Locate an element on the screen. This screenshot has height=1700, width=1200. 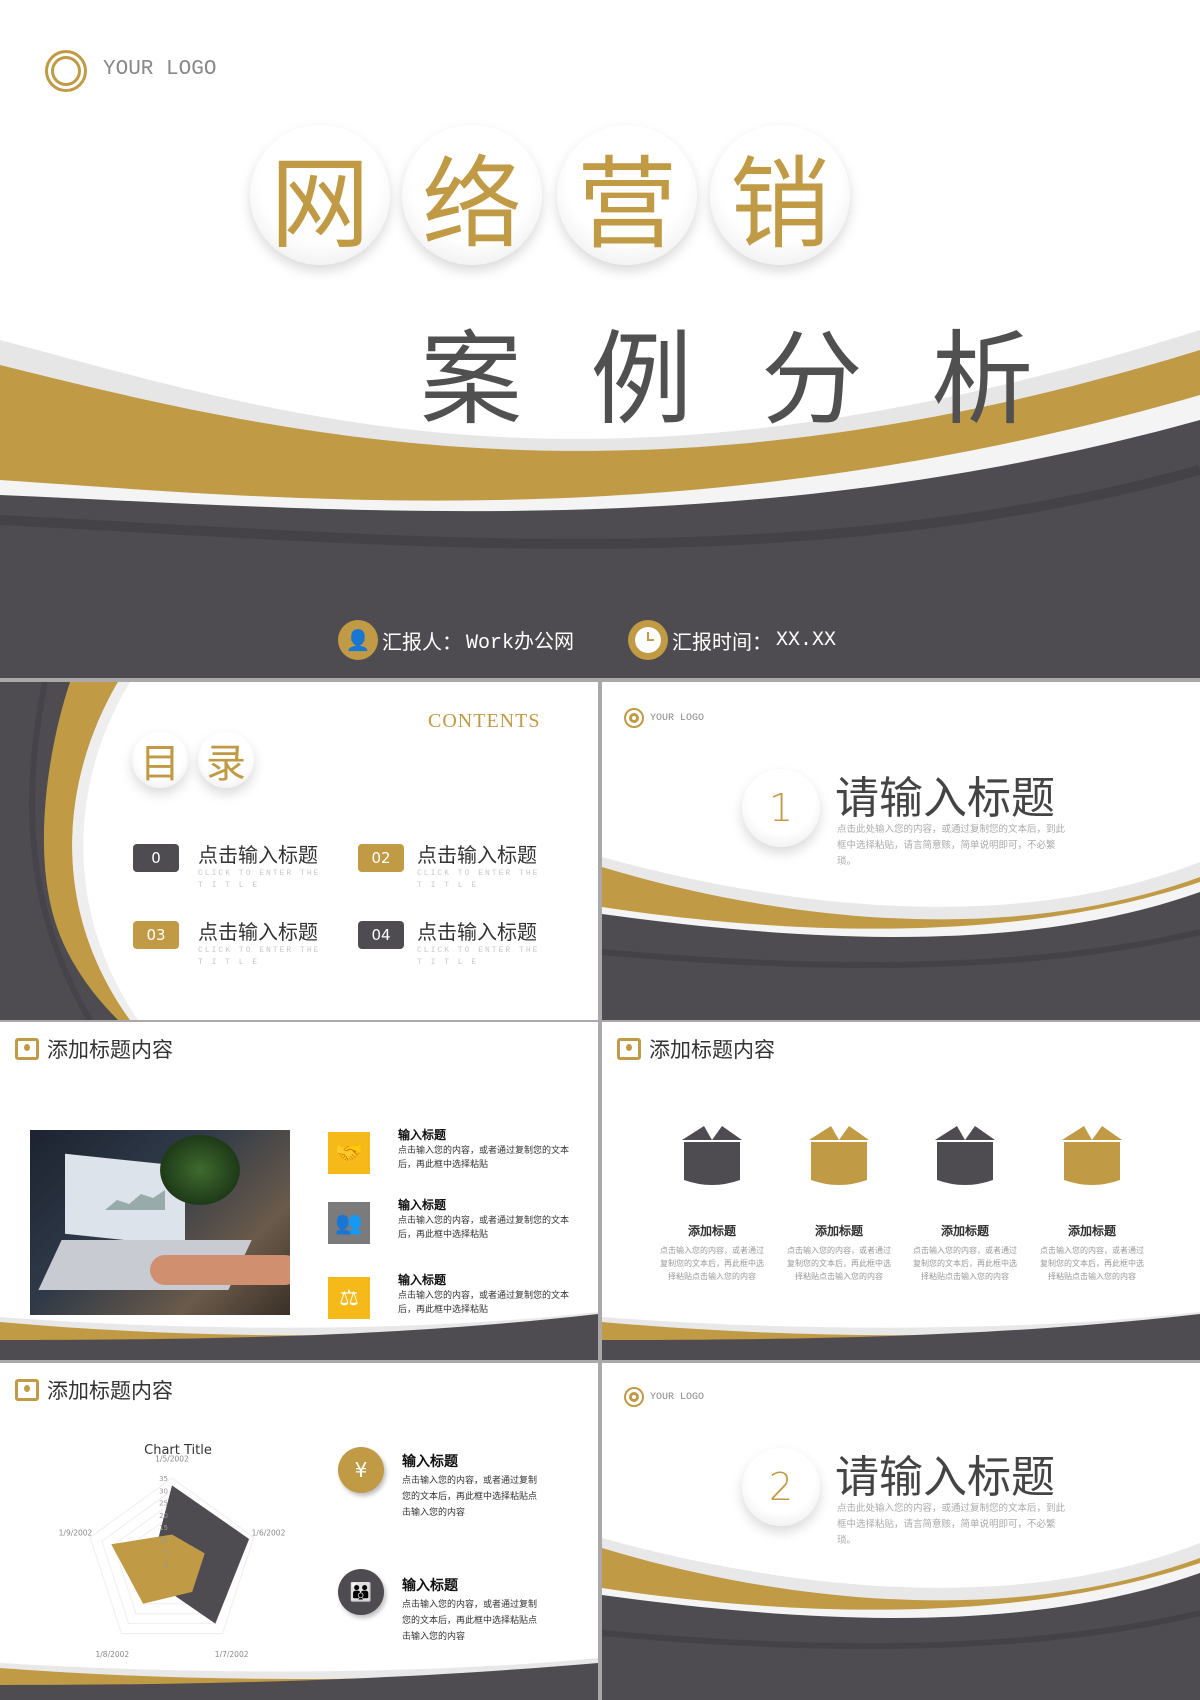
cover-subtitle: 案 例 分 析 is located at coordinates (736, 380).